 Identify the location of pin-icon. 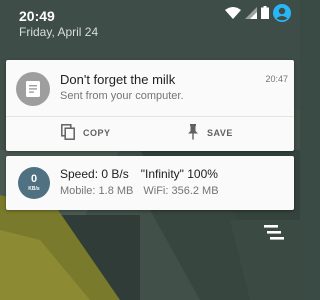
(193, 133).